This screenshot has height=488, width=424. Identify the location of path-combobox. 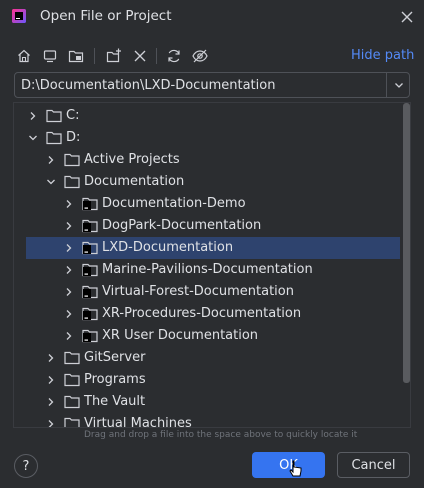
(212, 85).